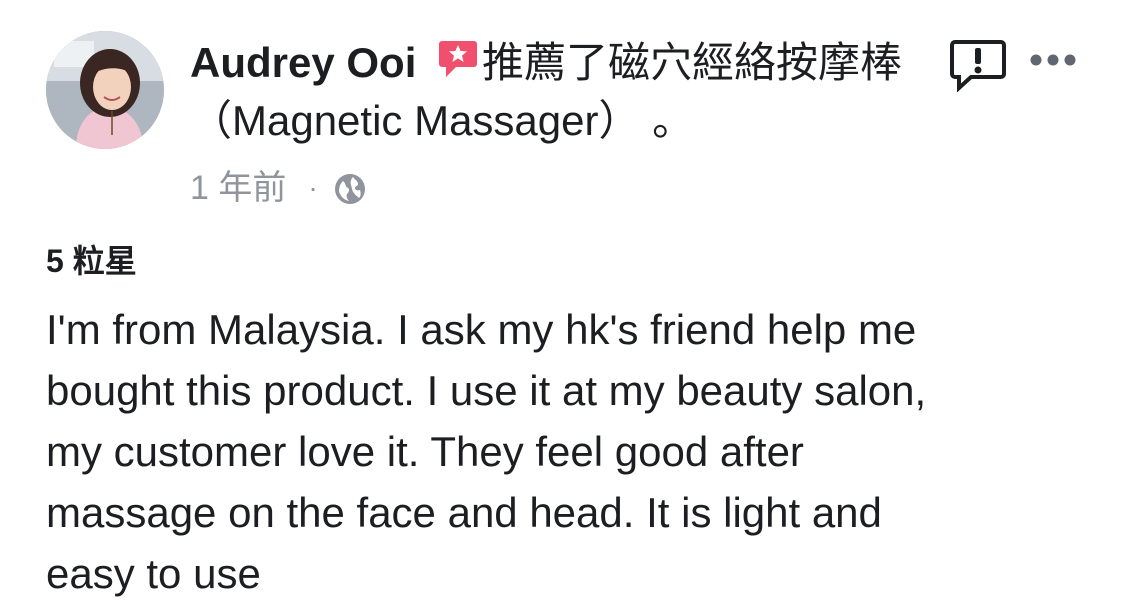 The height and width of the screenshot is (610, 1125). I want to click on more-button, so click(1053, 60).